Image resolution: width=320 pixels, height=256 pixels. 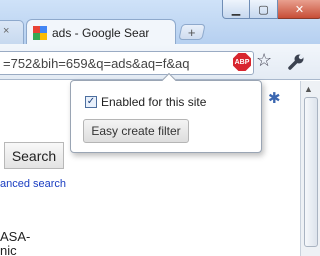 I want to click on previous-tab: ×, so click(x=12, y=32).